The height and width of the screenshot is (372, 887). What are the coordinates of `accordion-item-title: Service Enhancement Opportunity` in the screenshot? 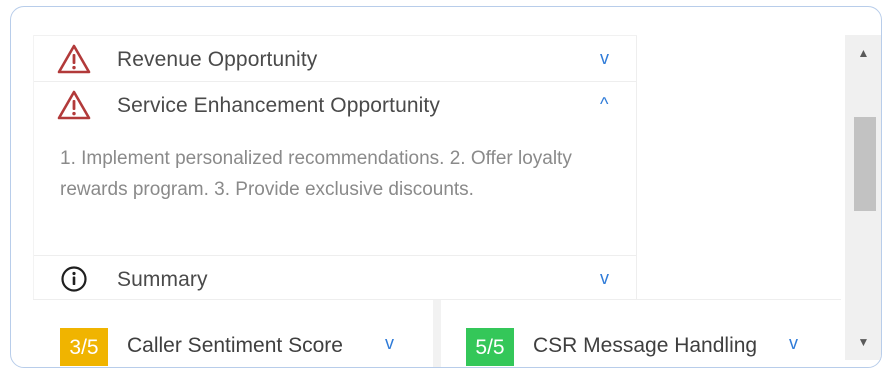 It's located at (278, 105).